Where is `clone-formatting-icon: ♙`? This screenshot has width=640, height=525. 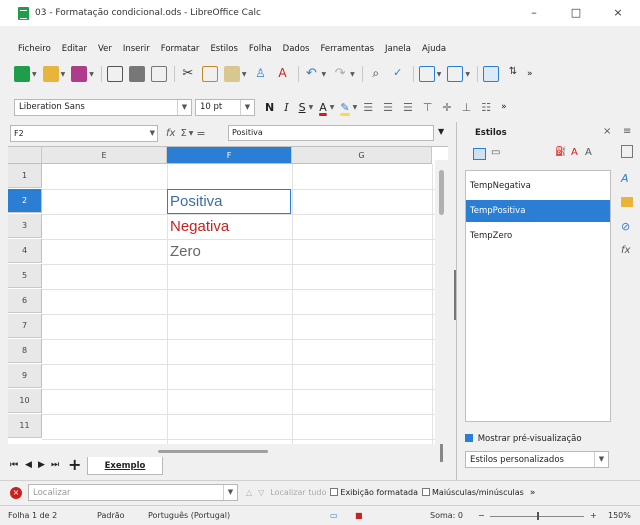 clone-formatting-icon: ♙ is located at coordinates (261, 74).